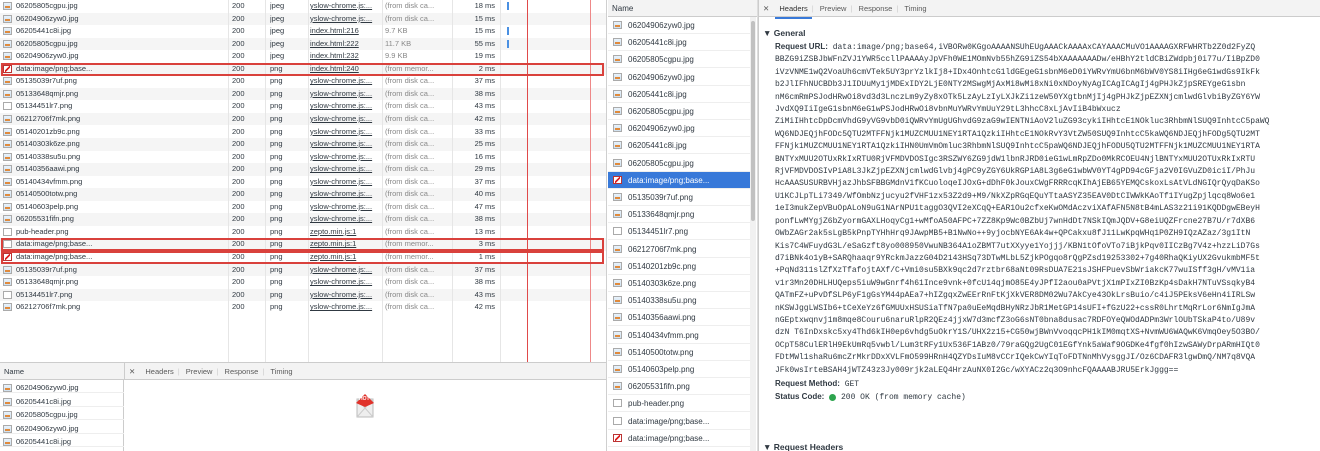  I want to click on list-item: 05133648qmjr.png, so click(681, 215).